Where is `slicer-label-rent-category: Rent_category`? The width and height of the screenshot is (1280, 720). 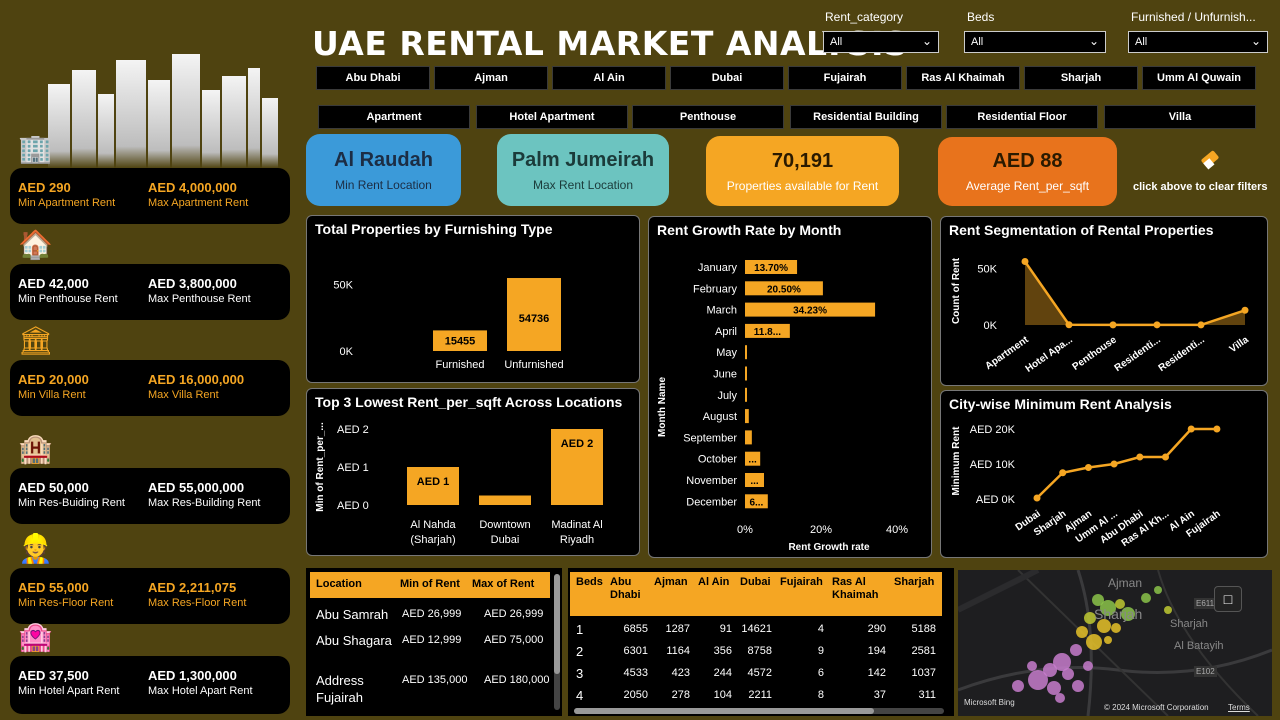
slicer-label-rent-category: Rent_category is located at coordinates (864, 17).